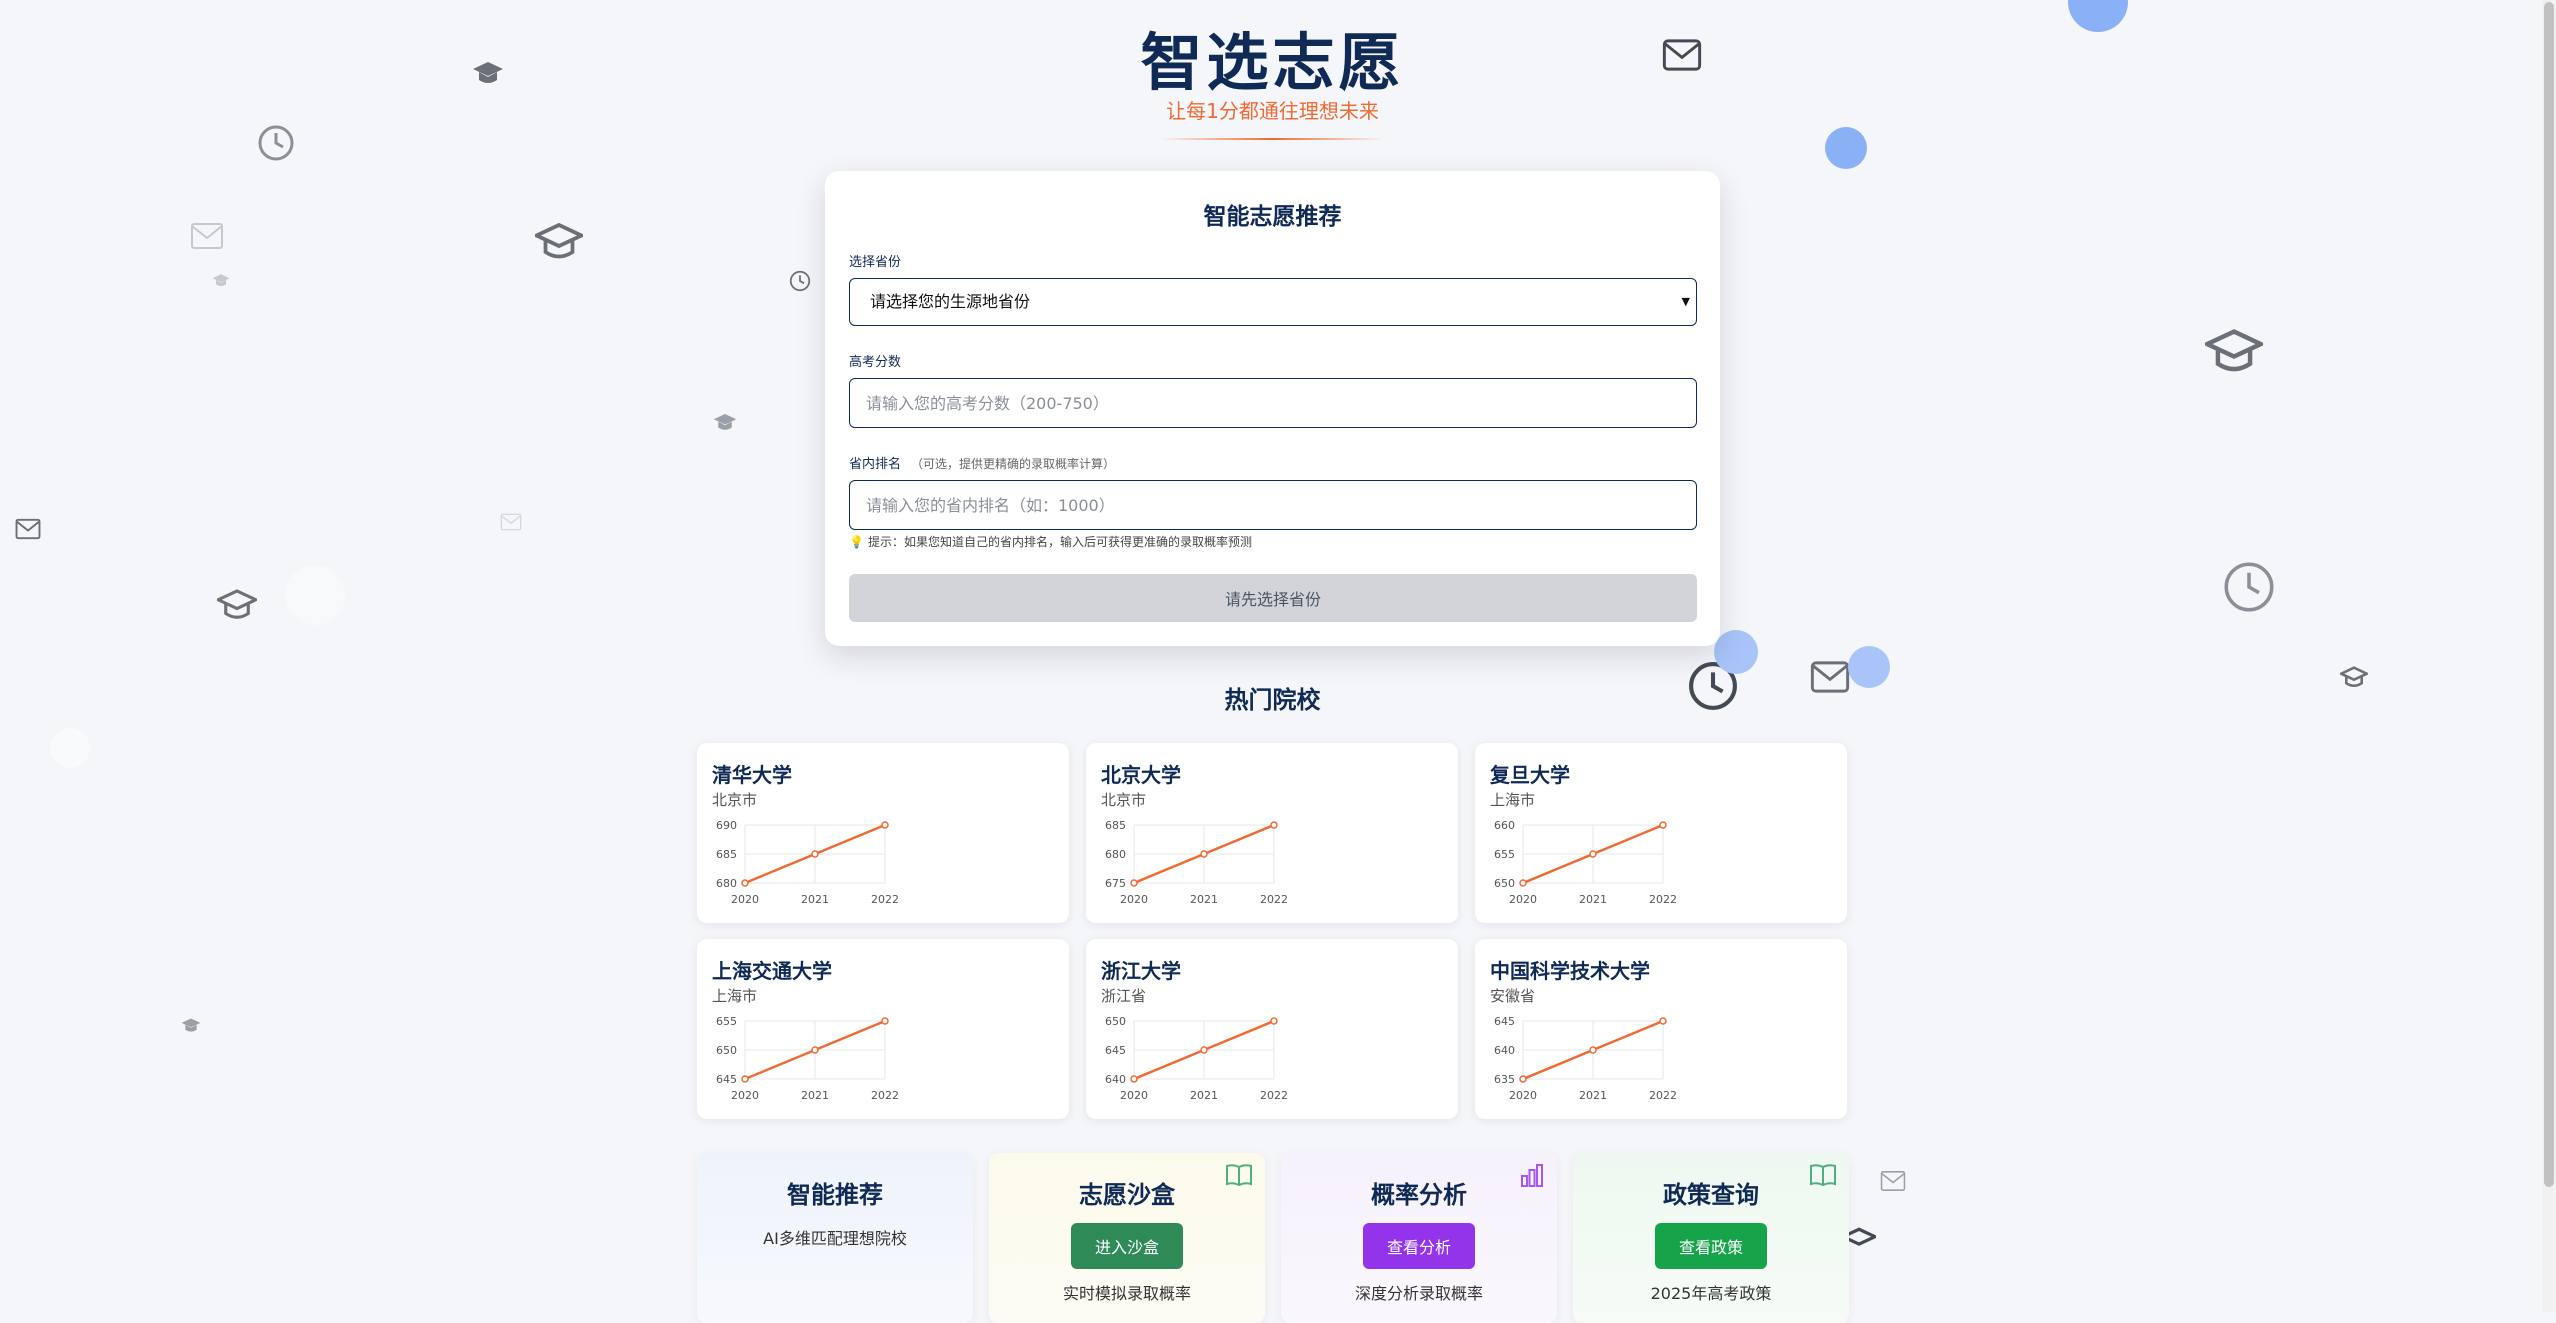 Image resolution: width=2556 pixels, height=1323 pixels. Describe the element at coordinates (807, 1058) in the screenshot. I see `score-trend-chart: 645 650 655 2020 2021 2022` at that location.